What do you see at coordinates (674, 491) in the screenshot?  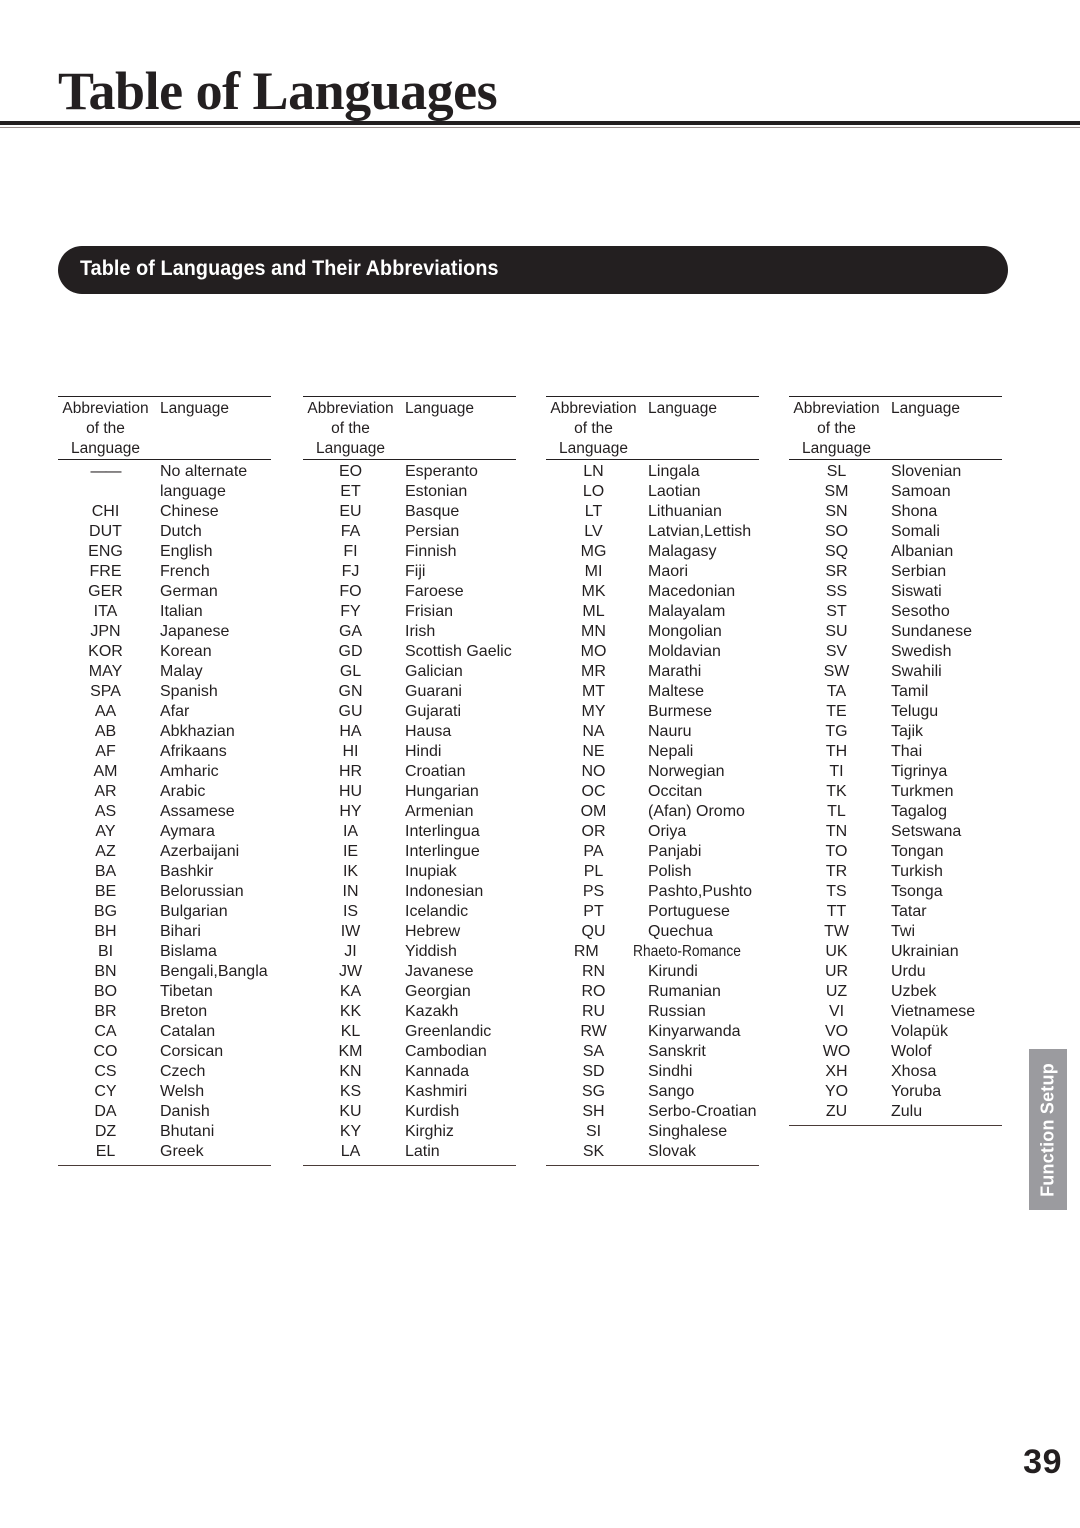 I see `language-name: Laotian` at bounding box center [674, 491].